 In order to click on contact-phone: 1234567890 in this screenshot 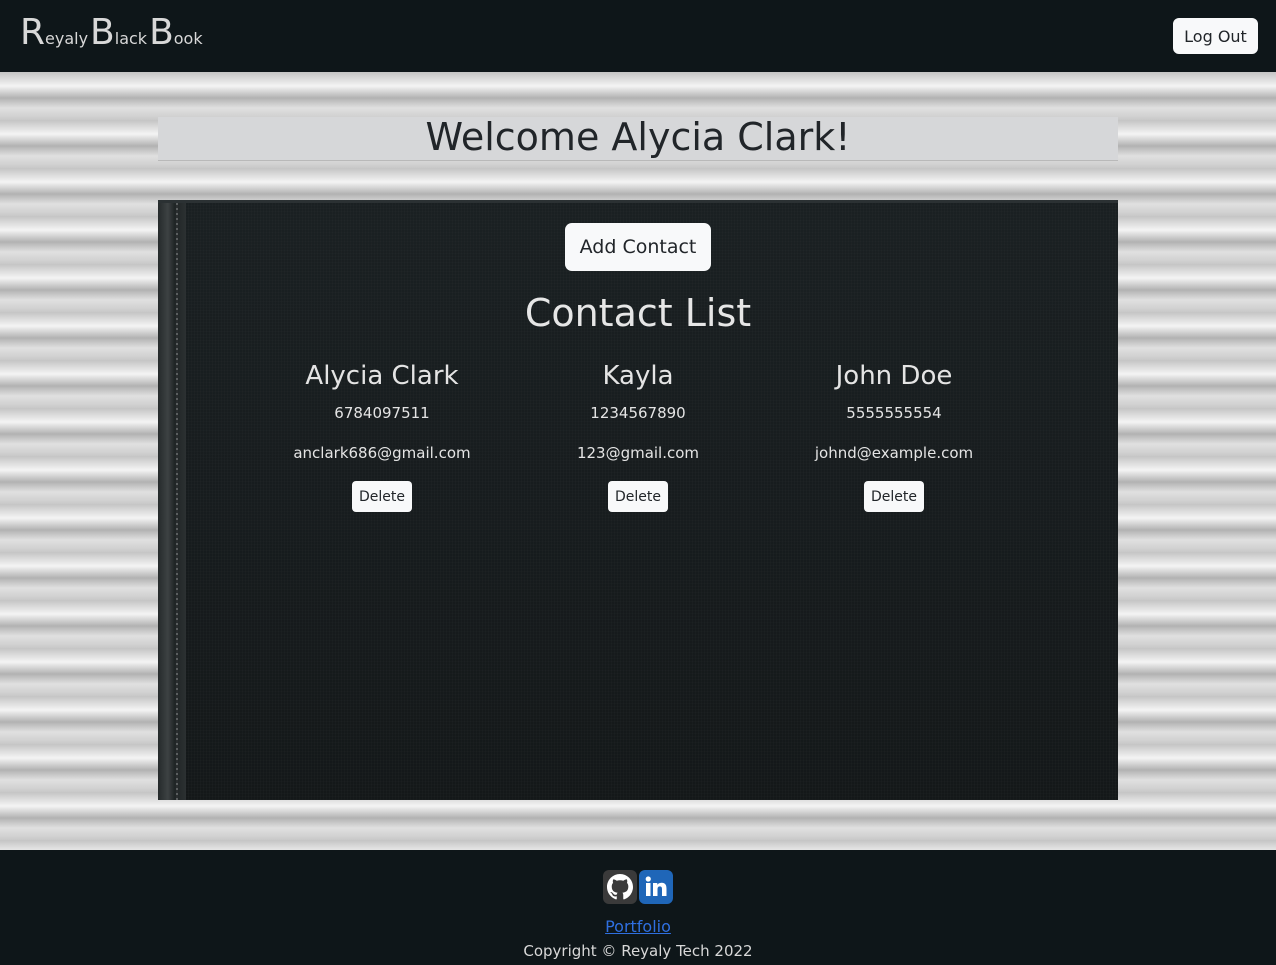, I will do `click(638, 413)`.